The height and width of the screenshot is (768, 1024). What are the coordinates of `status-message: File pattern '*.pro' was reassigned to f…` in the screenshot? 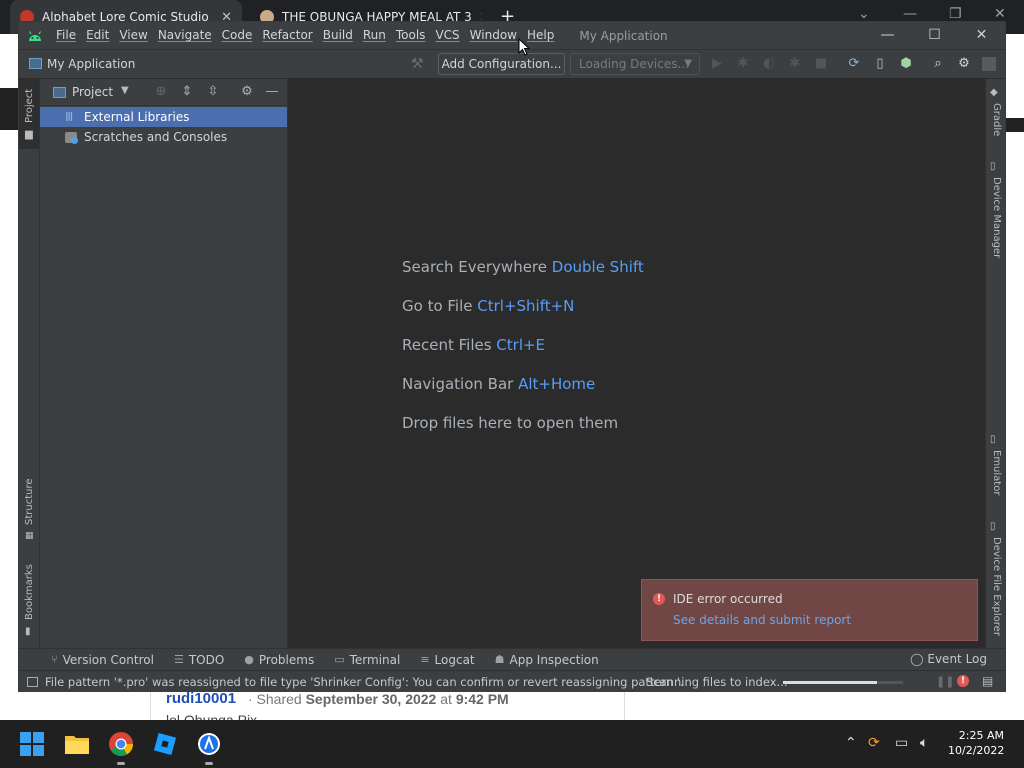 It's located at (364, 682).